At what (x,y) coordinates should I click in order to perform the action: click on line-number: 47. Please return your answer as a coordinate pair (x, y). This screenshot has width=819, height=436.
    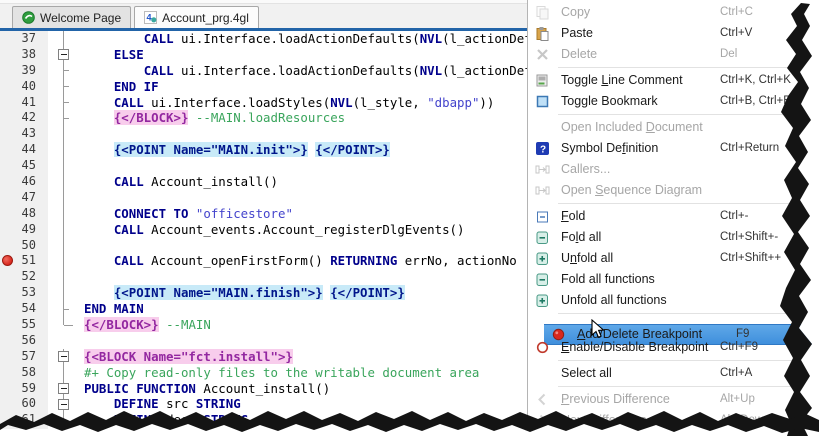
    Looking at the image, I should click on (28, 196).